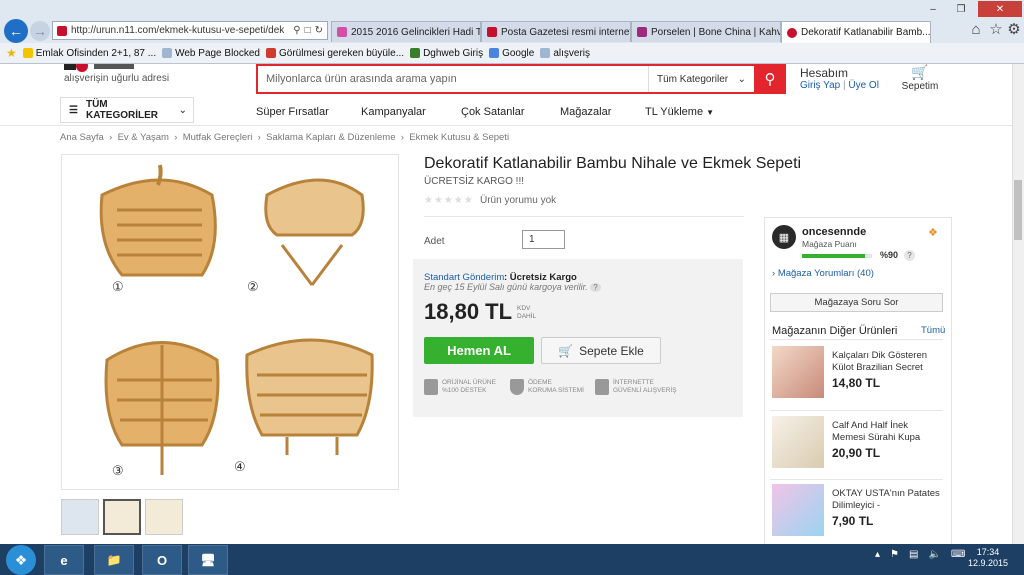 Image resolution: width=1024 pixels, height=575 pixels. Describe the element at coordinates (863, 85) in the screenshot. I see `register-link: Üye Ol` at that location.